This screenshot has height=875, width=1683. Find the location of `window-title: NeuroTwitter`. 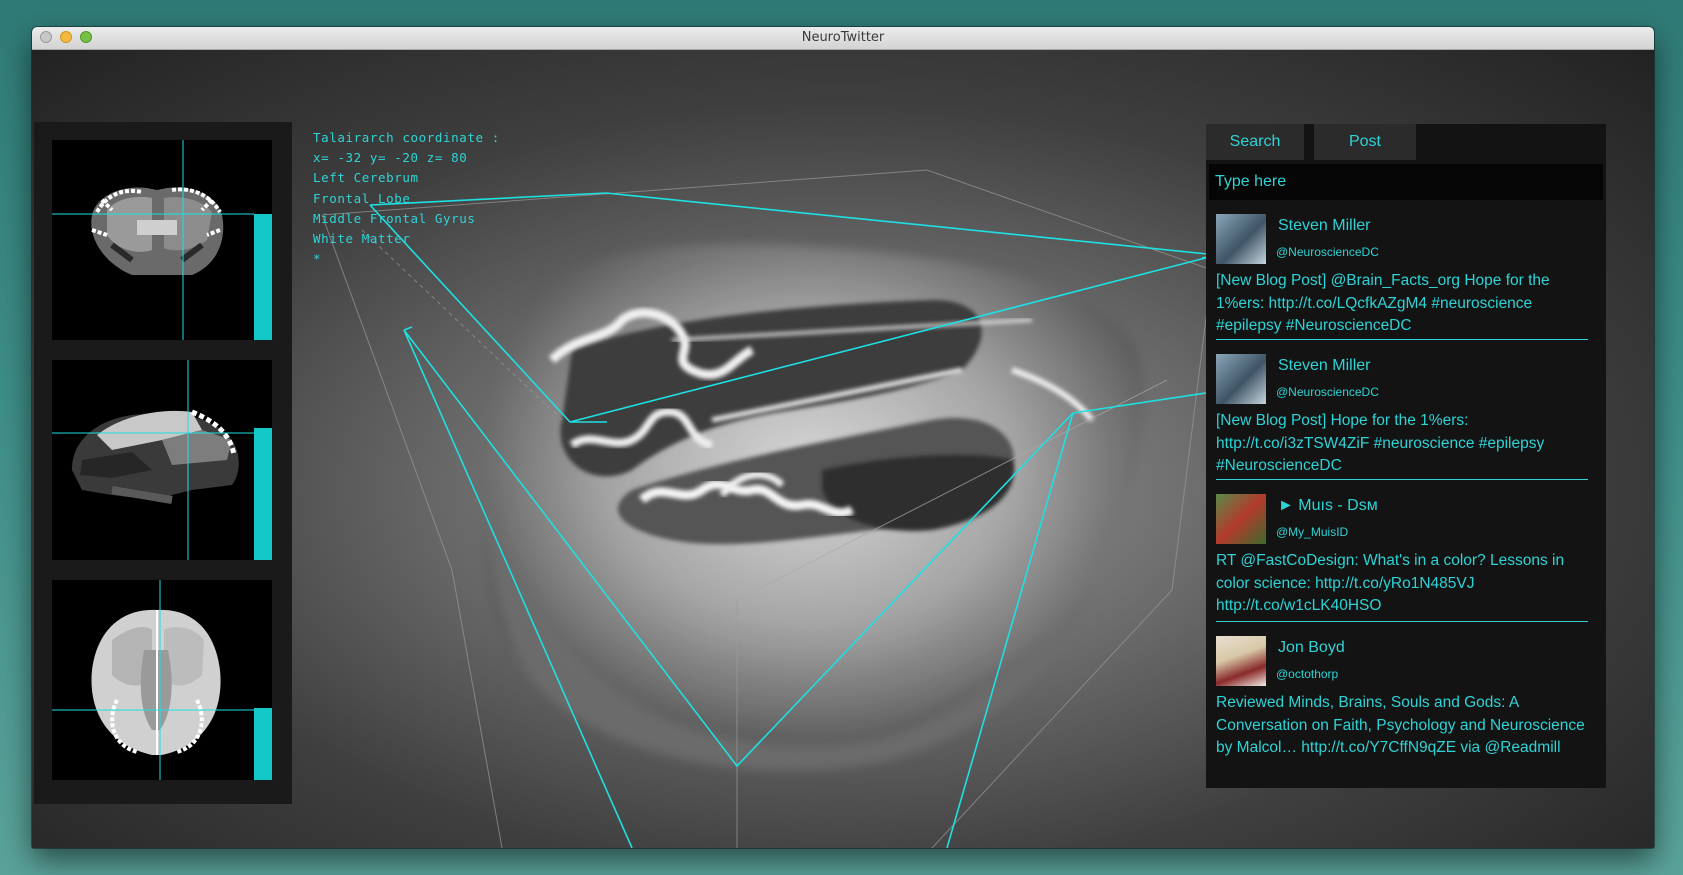

window-title: NeuroTwitter is located at coordinates (843, 37).